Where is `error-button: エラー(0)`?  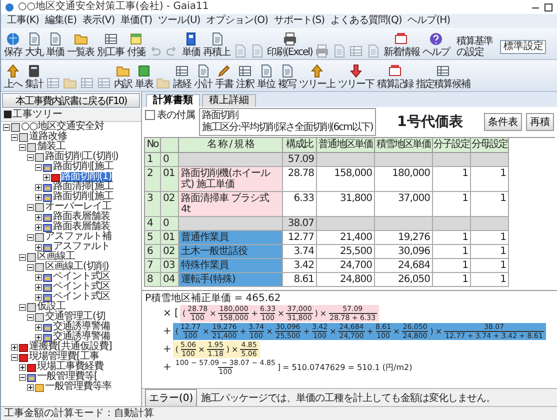 error-button: エラー(0) is located at coordinates (171, 397).